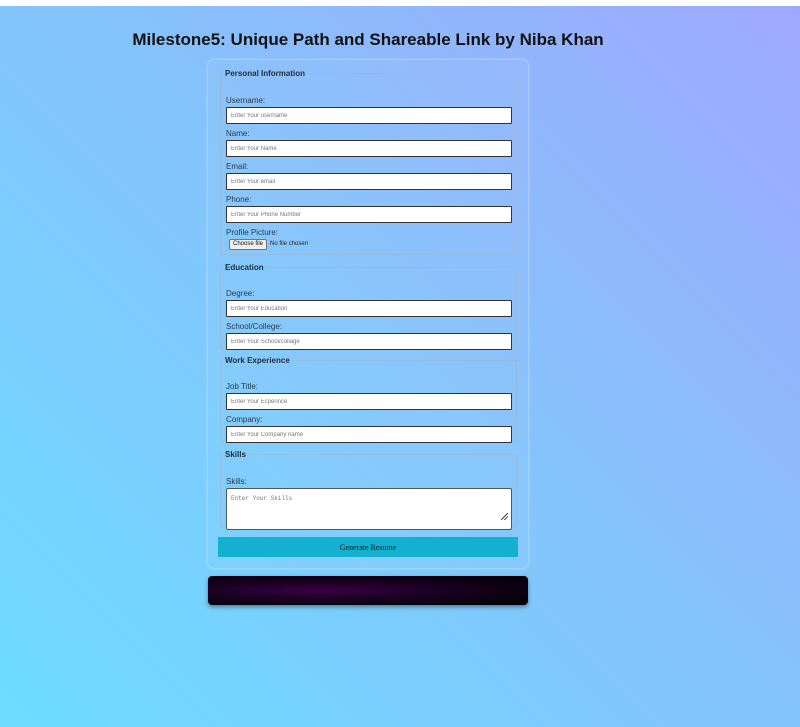  I want to click on name-label: Name:, so click(238, 133).